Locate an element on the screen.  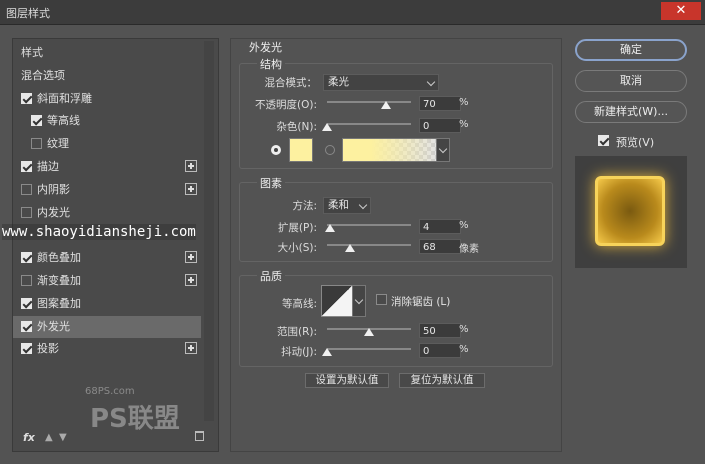
spread-input: 4 is located at coordinates (440, 226).